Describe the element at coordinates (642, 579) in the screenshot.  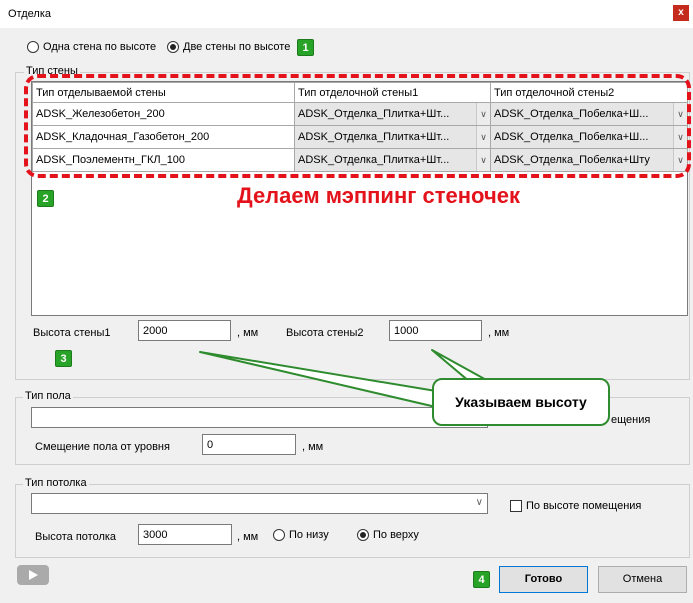
I see `cancel-button: Отмена` at that location.